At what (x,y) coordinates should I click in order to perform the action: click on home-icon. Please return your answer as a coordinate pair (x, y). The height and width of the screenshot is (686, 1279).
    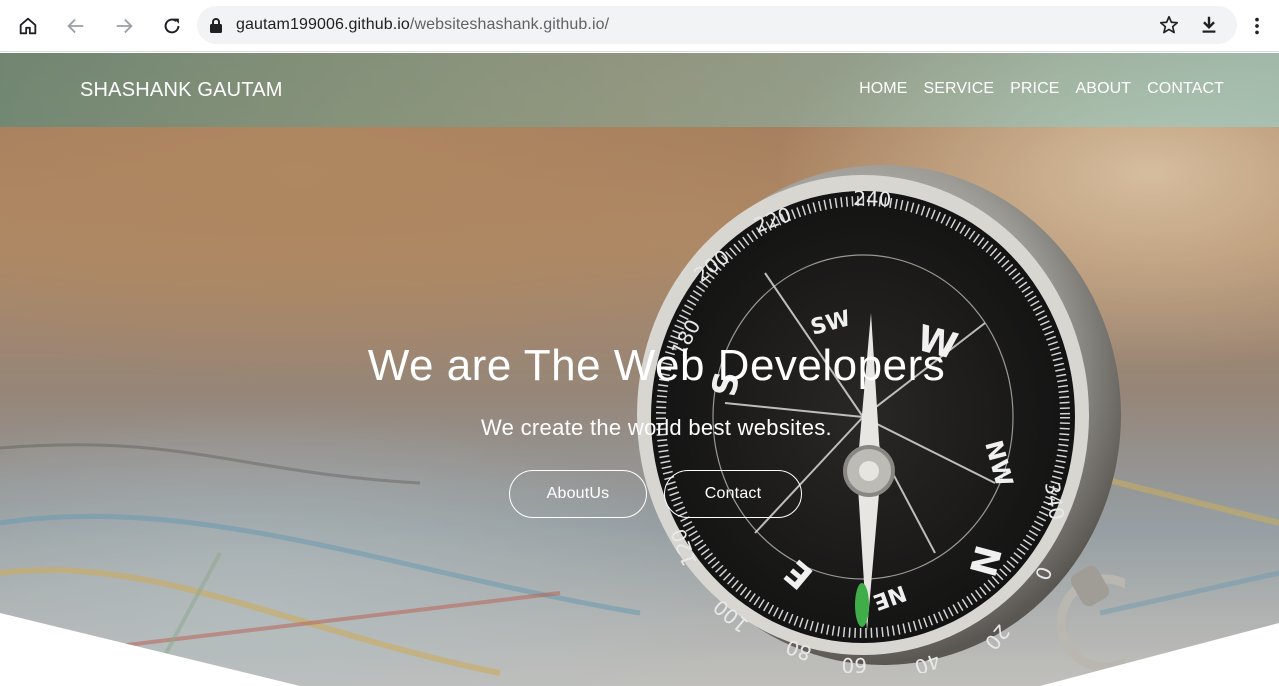
    Looking at the image, I should click on (28, 26).